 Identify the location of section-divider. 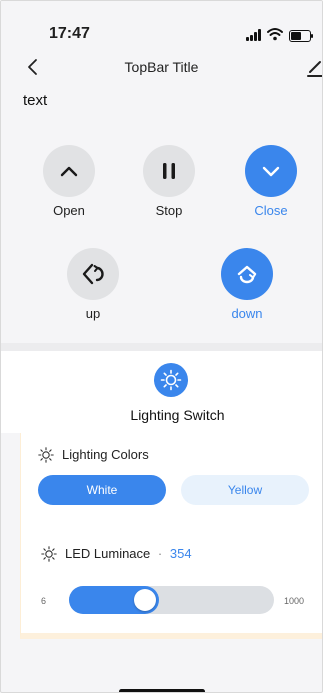
(161, 347).